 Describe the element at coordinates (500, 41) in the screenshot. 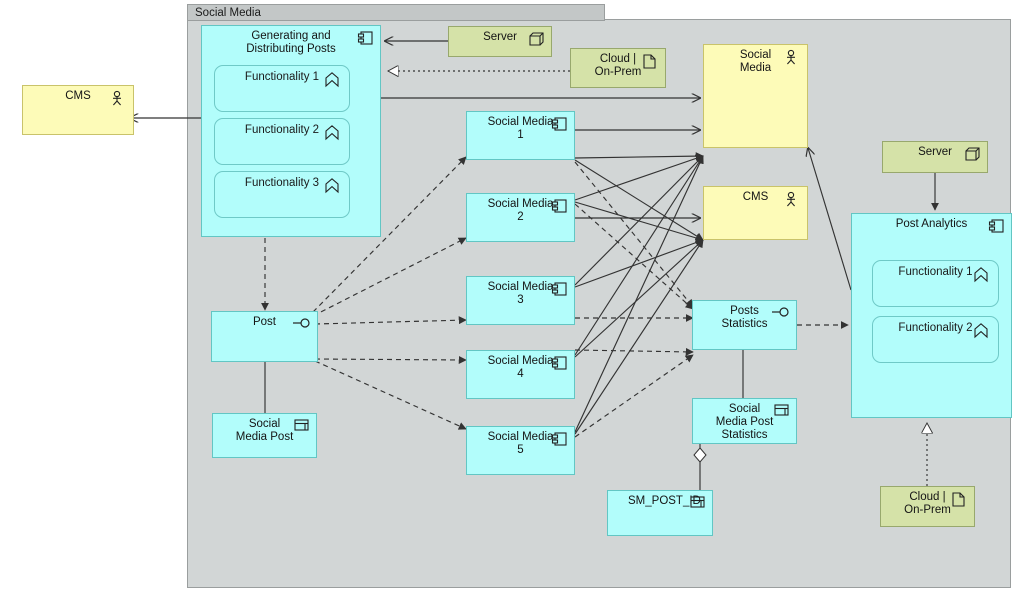

I see `server-top-node: Server` at that location.